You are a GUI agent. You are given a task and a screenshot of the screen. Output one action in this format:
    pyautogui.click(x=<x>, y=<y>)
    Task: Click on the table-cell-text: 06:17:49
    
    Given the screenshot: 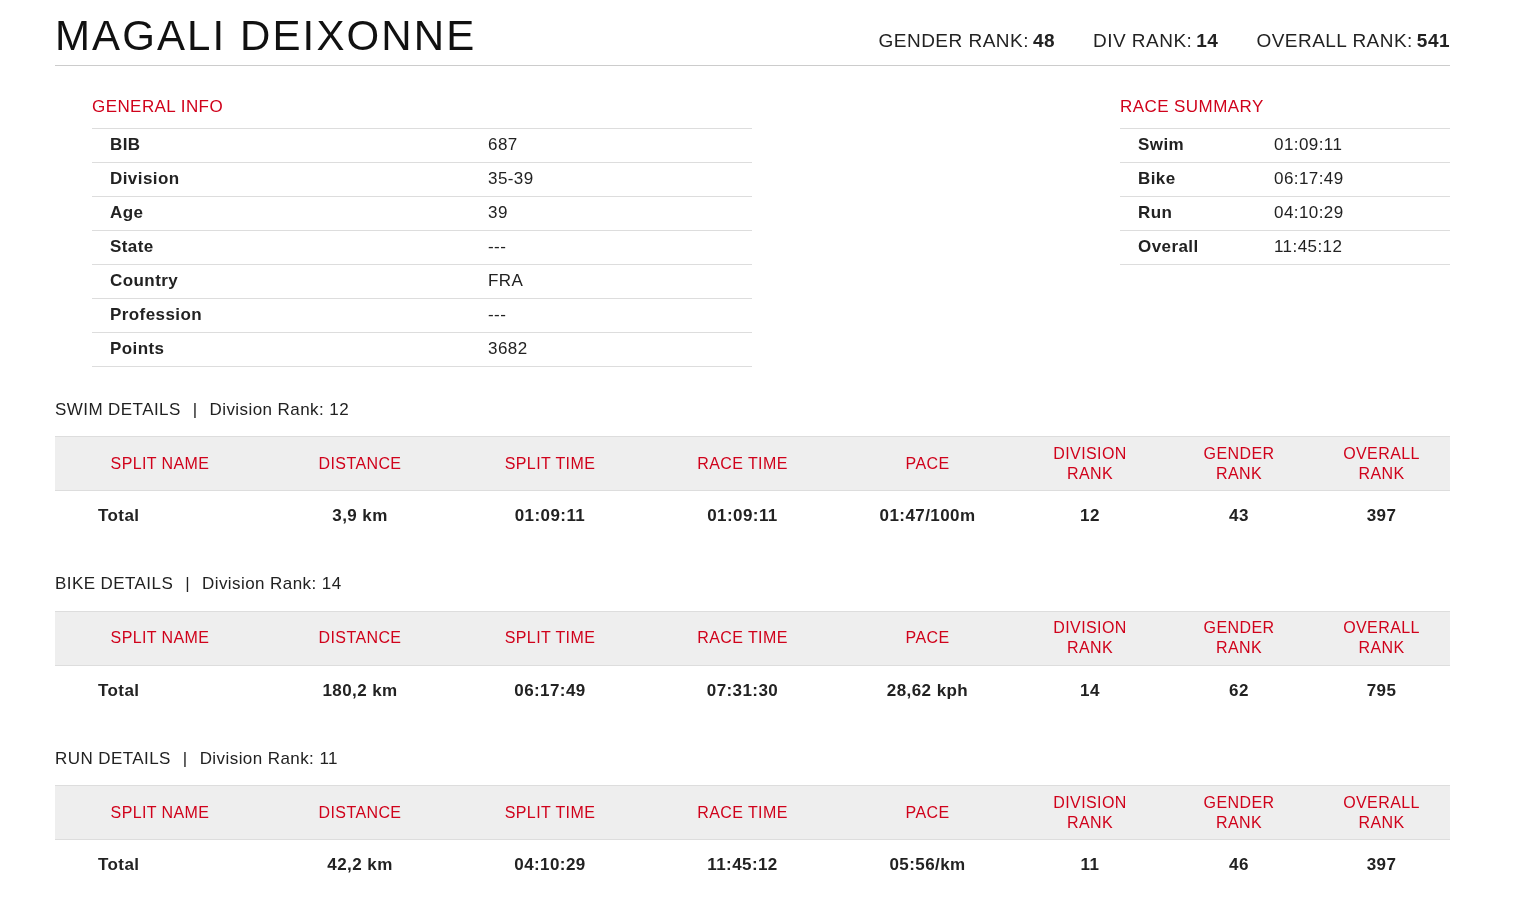 What is the action you would take?
    pyautogui.click(x=550, y=690)
    